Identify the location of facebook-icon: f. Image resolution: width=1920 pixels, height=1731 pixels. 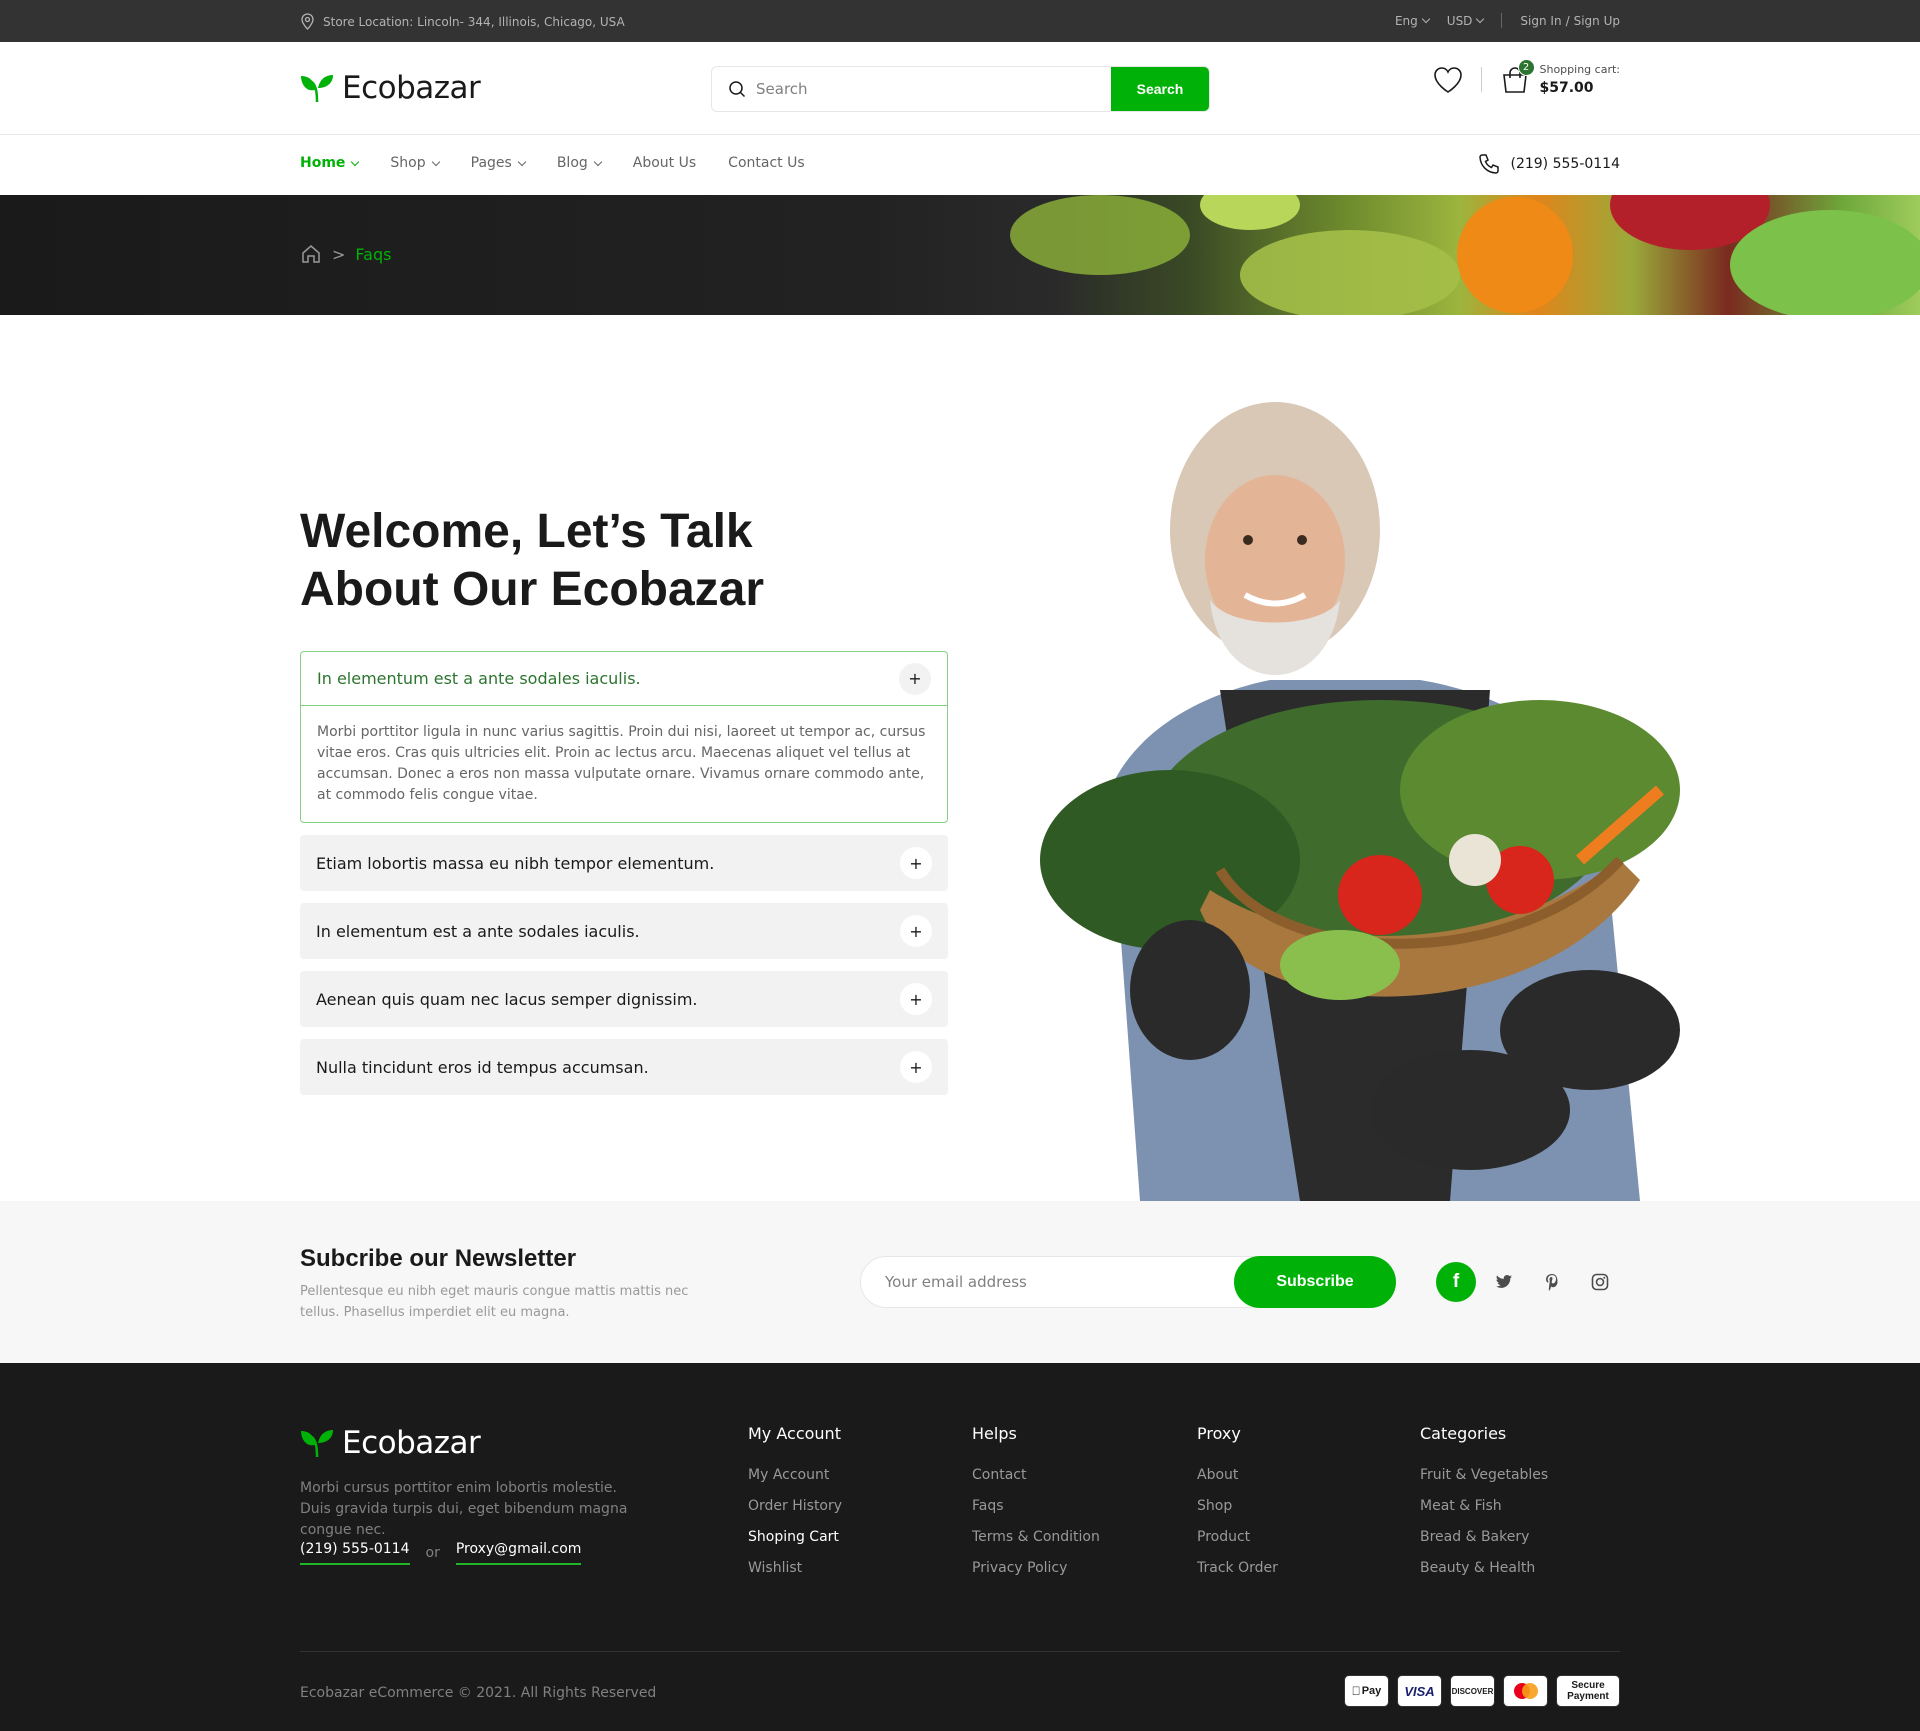
(1456, 1282).